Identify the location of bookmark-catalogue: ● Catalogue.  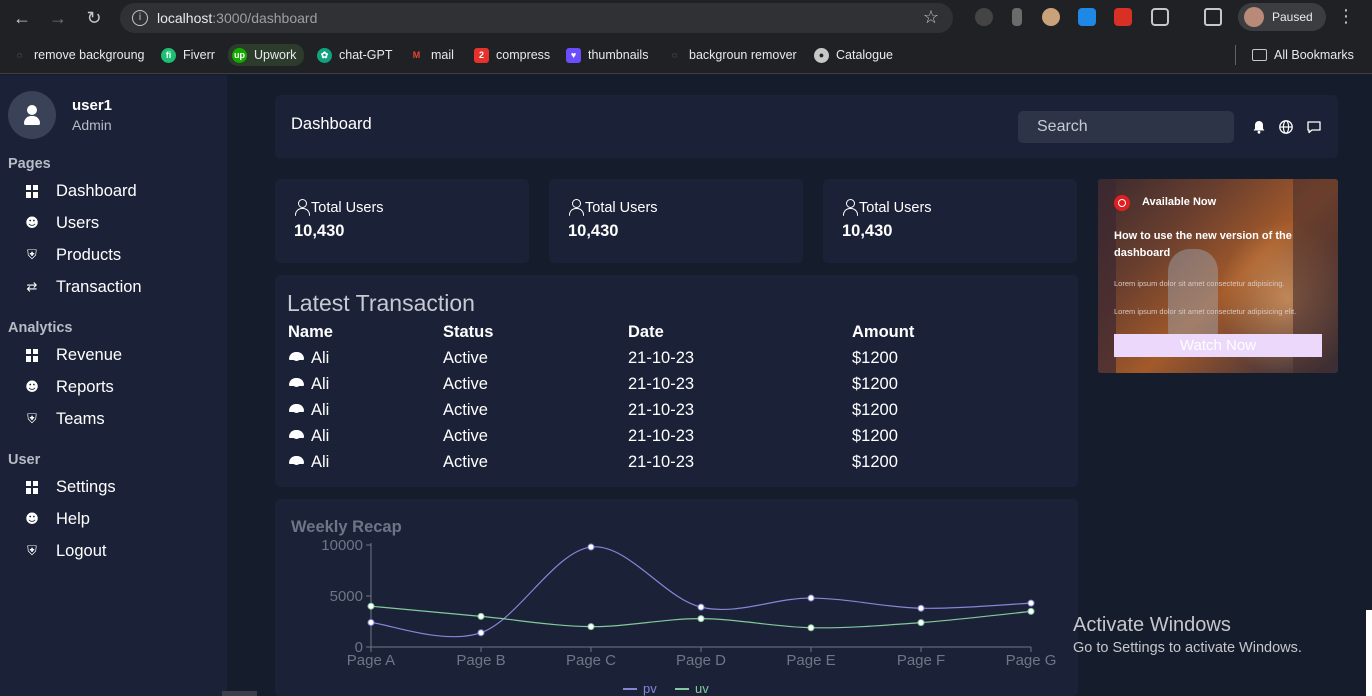
(853, 55).